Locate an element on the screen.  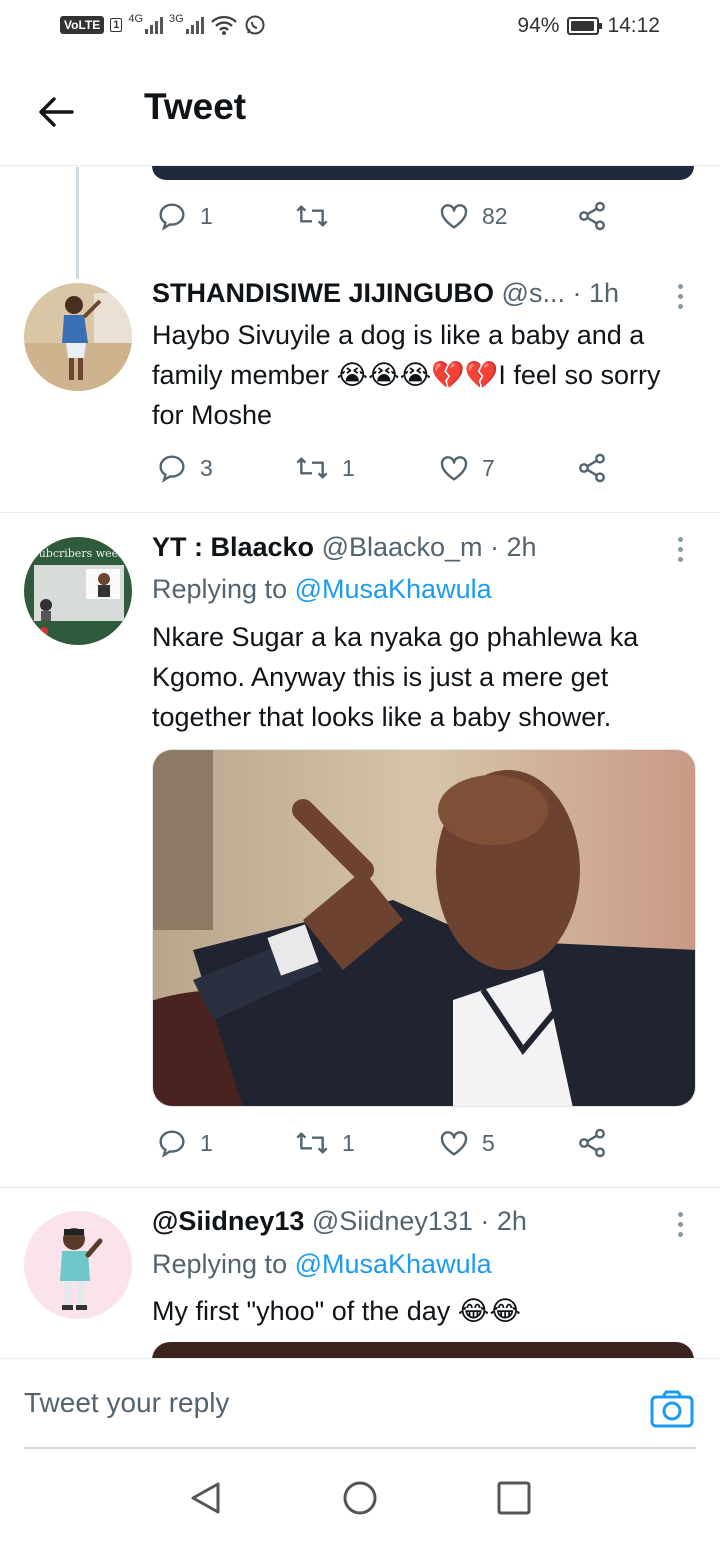
circle-home-icon is located at coordinates (360, 1498).